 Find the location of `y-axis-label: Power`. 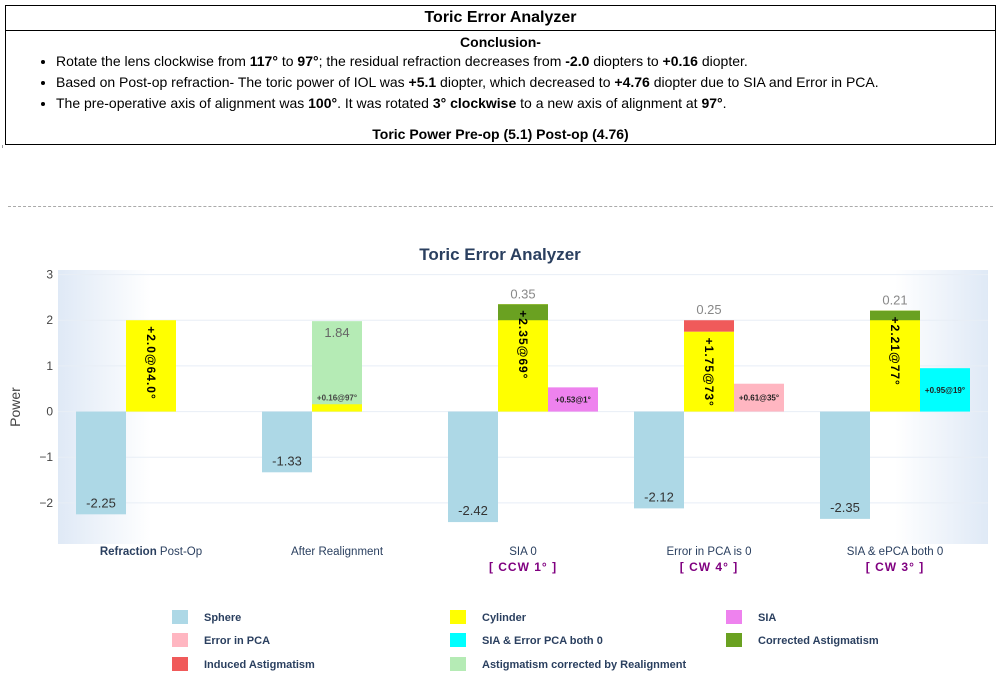

y-axis-label: Power is located at coordinates (15, 407).